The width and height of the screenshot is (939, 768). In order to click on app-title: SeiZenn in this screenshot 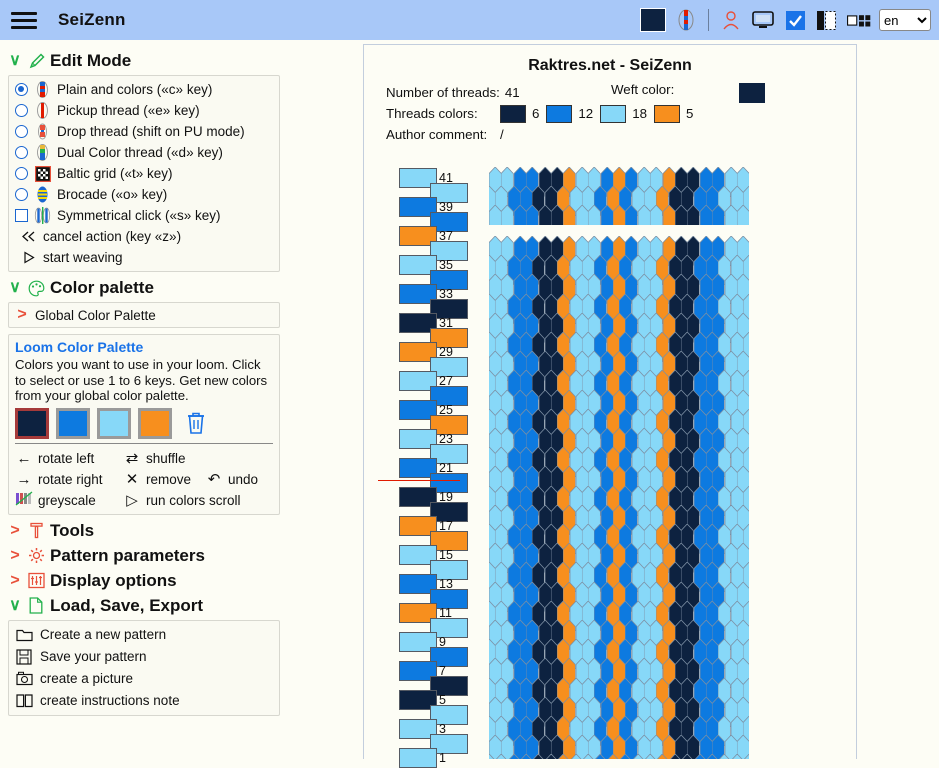, I will do `click(92, 19)`.